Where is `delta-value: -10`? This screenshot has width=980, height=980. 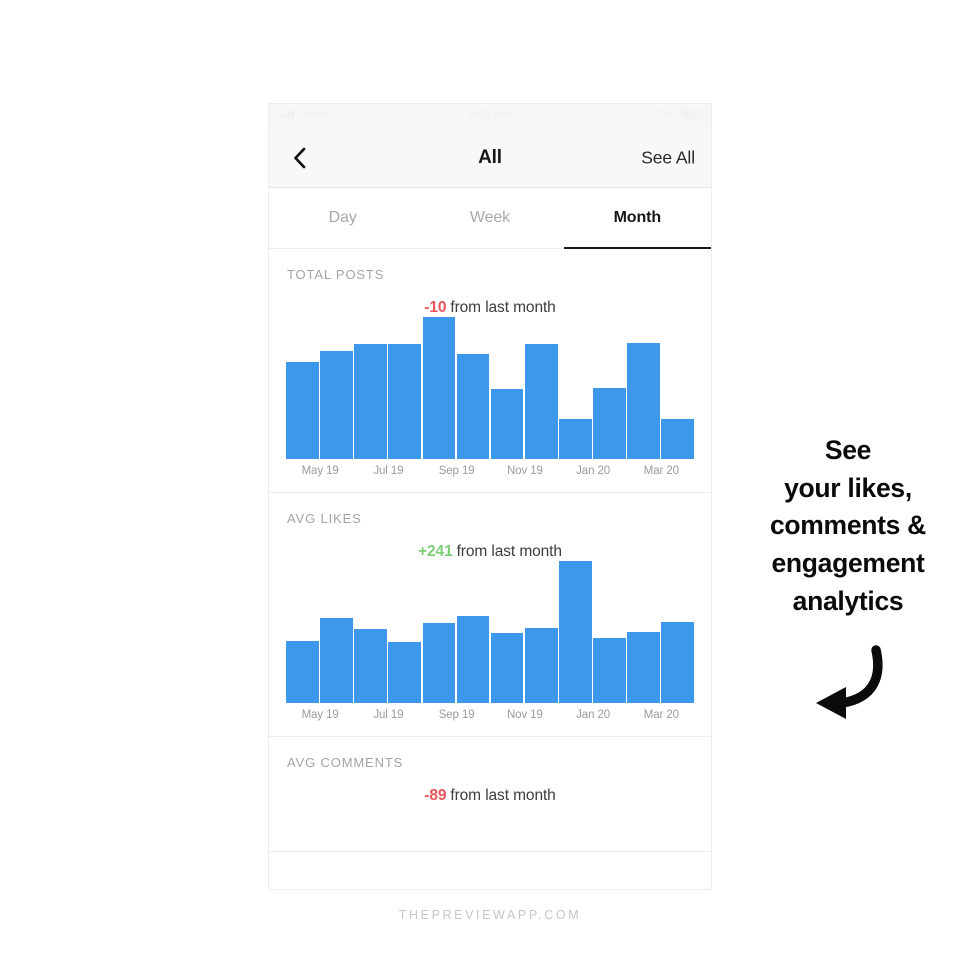 delta-value: -10 is located at coordinates (435, 307).